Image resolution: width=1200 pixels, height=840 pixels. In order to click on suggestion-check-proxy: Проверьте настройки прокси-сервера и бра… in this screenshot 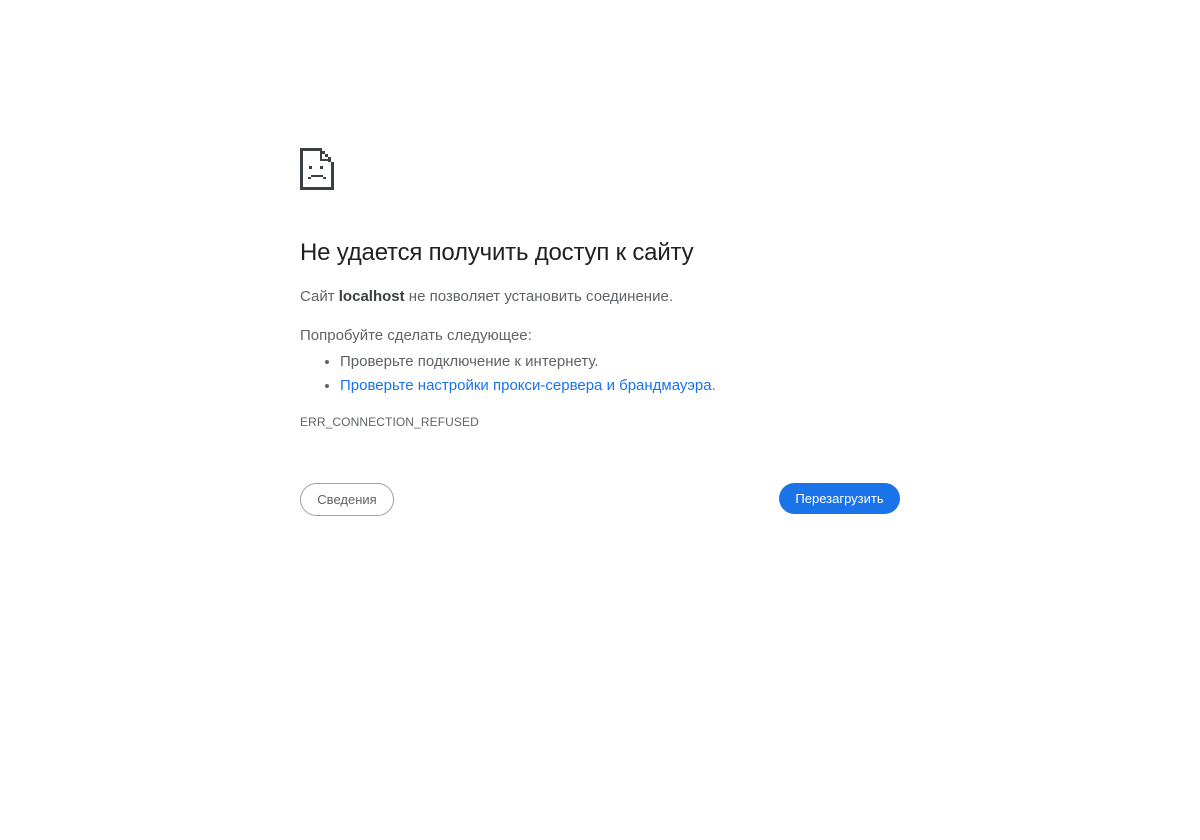, I will do `click(620, 386)`.